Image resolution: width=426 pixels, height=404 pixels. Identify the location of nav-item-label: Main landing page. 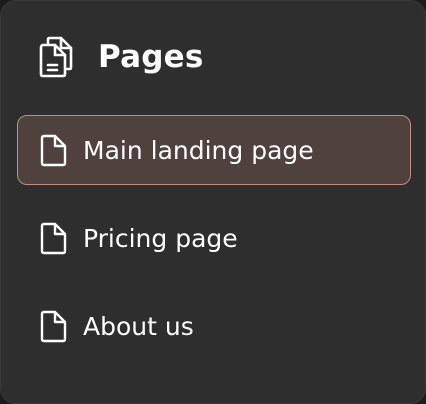
(198, 150).